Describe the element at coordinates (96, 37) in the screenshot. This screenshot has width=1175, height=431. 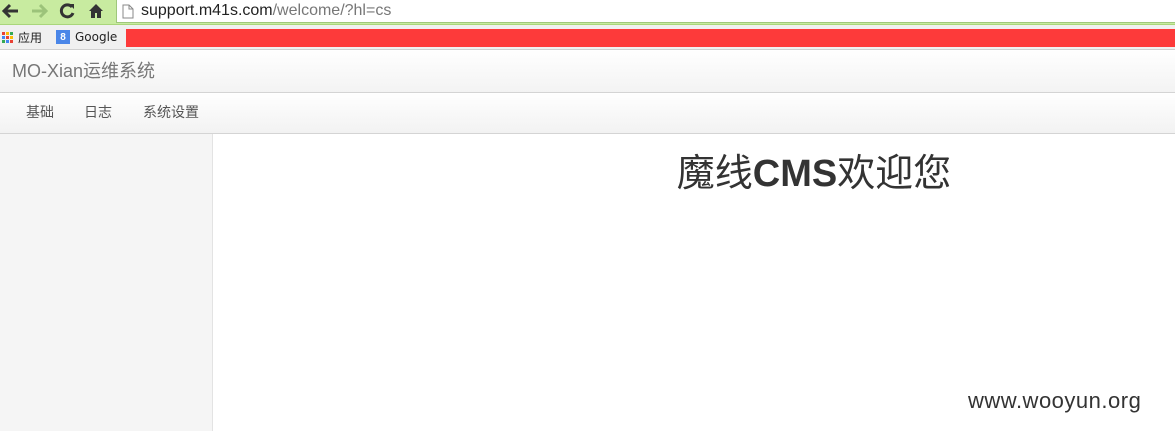
I see `bookmark-label: Google` at that location.